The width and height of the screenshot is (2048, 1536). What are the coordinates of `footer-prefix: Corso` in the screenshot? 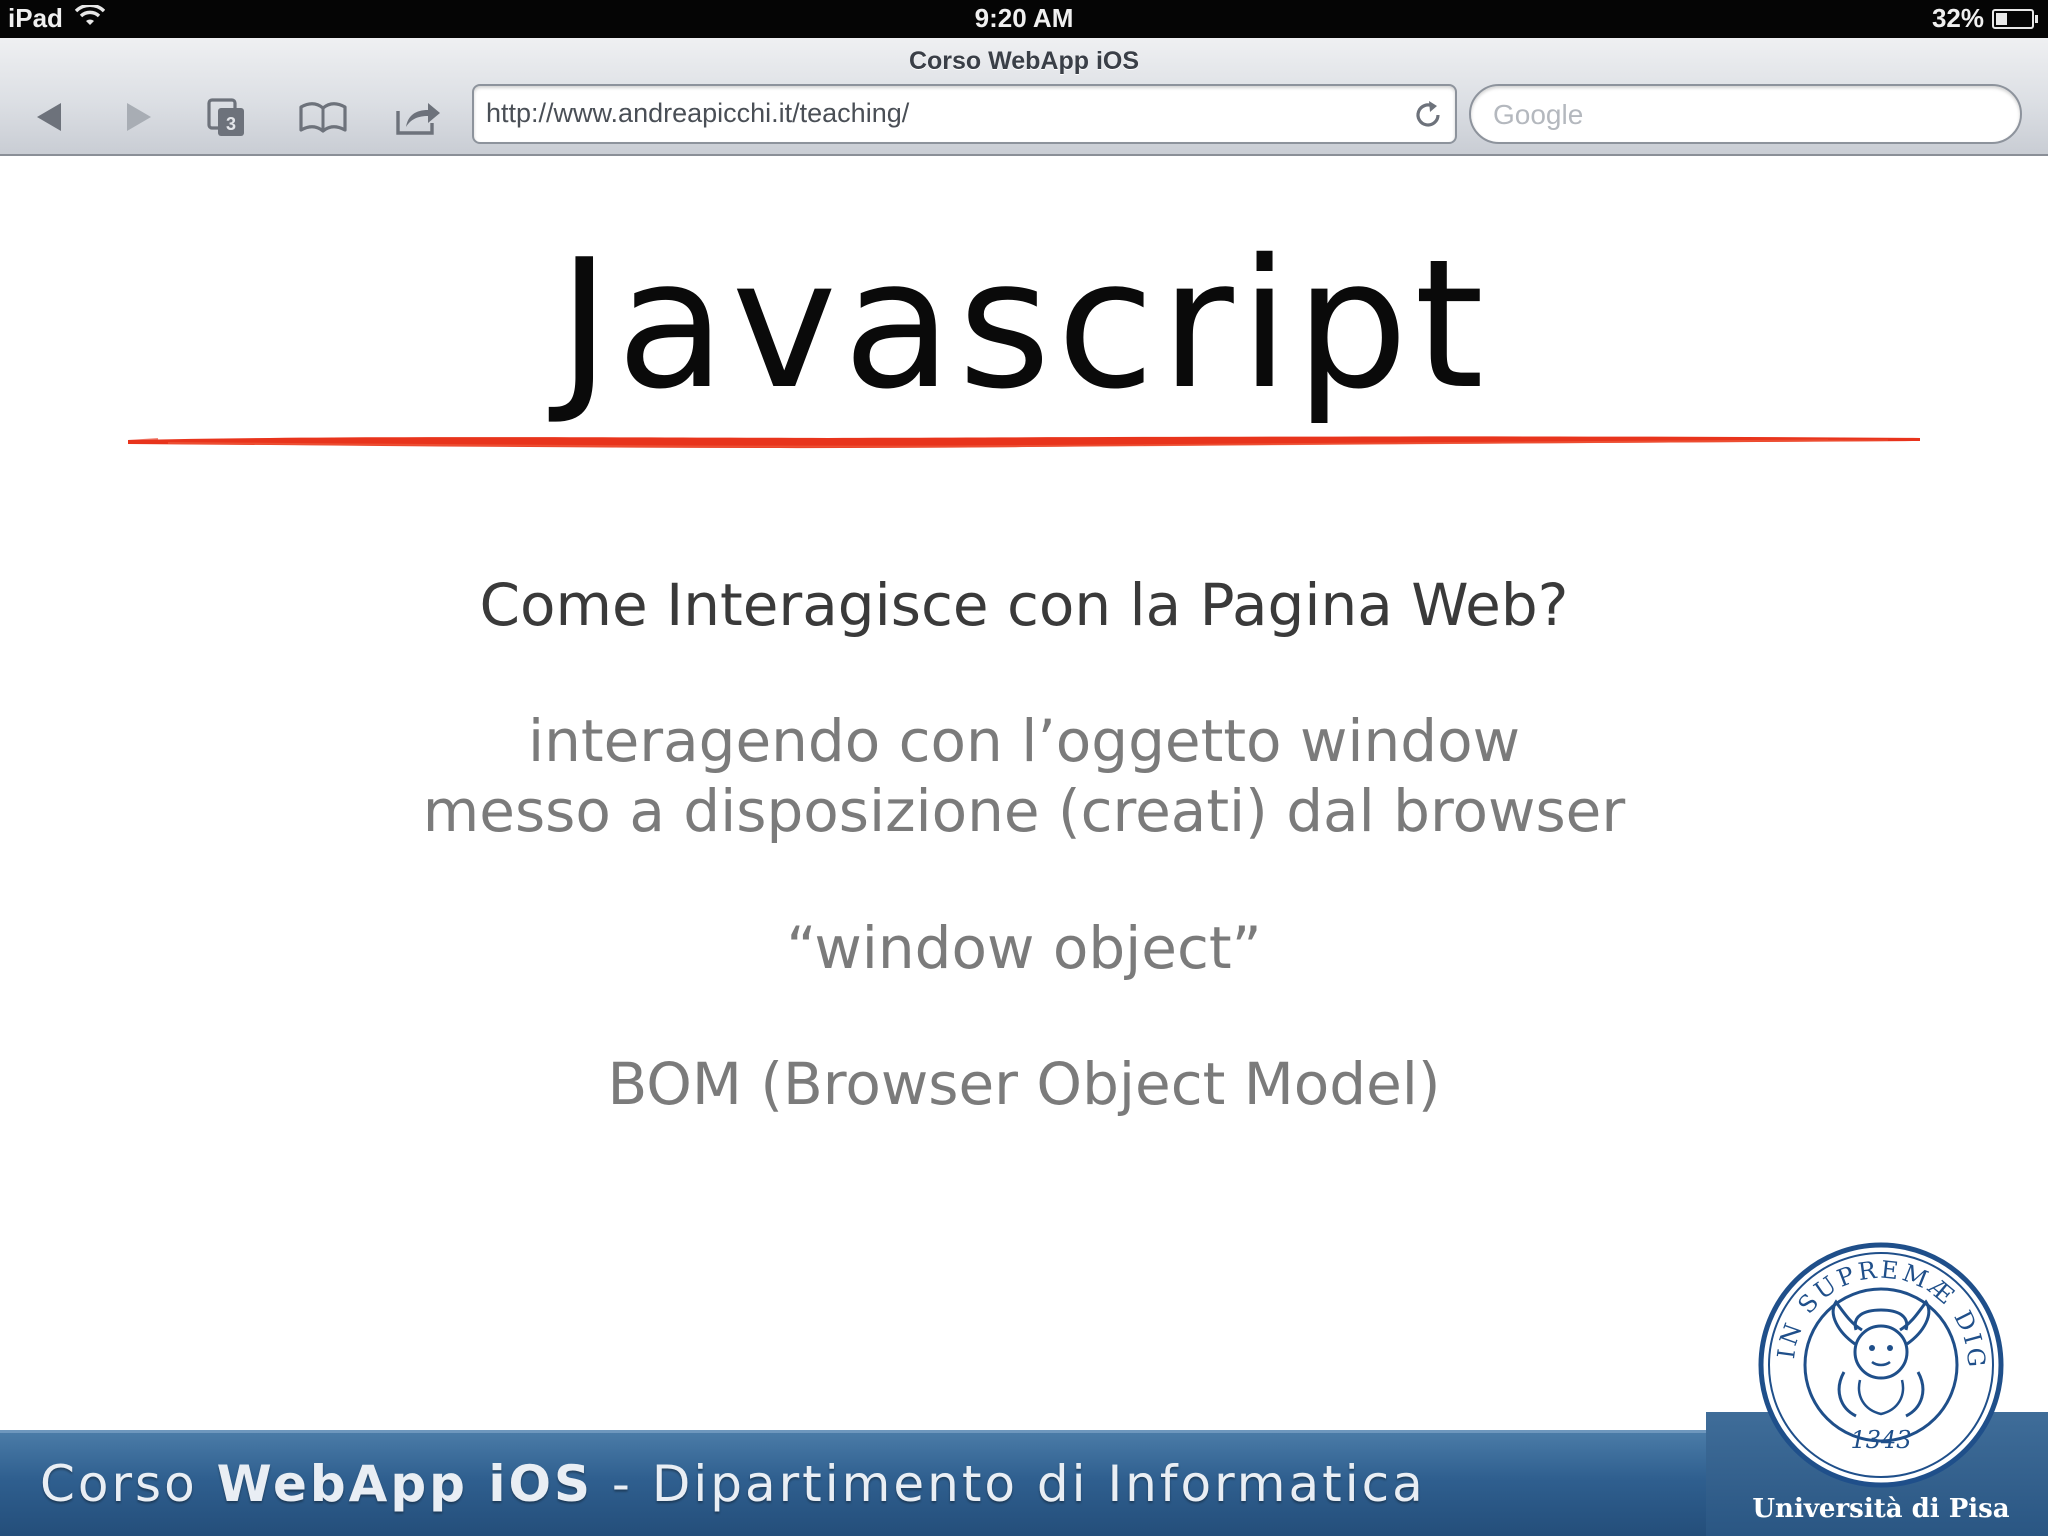 It's located at (128, 1484).